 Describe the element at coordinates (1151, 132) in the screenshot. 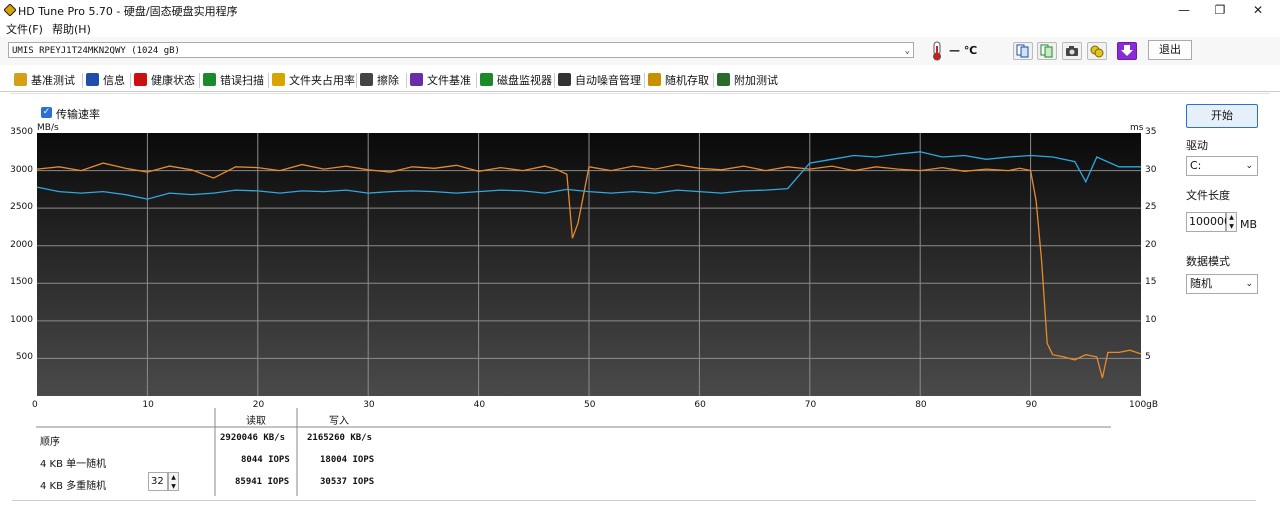

I see `y-right-tick: 35` at that location.